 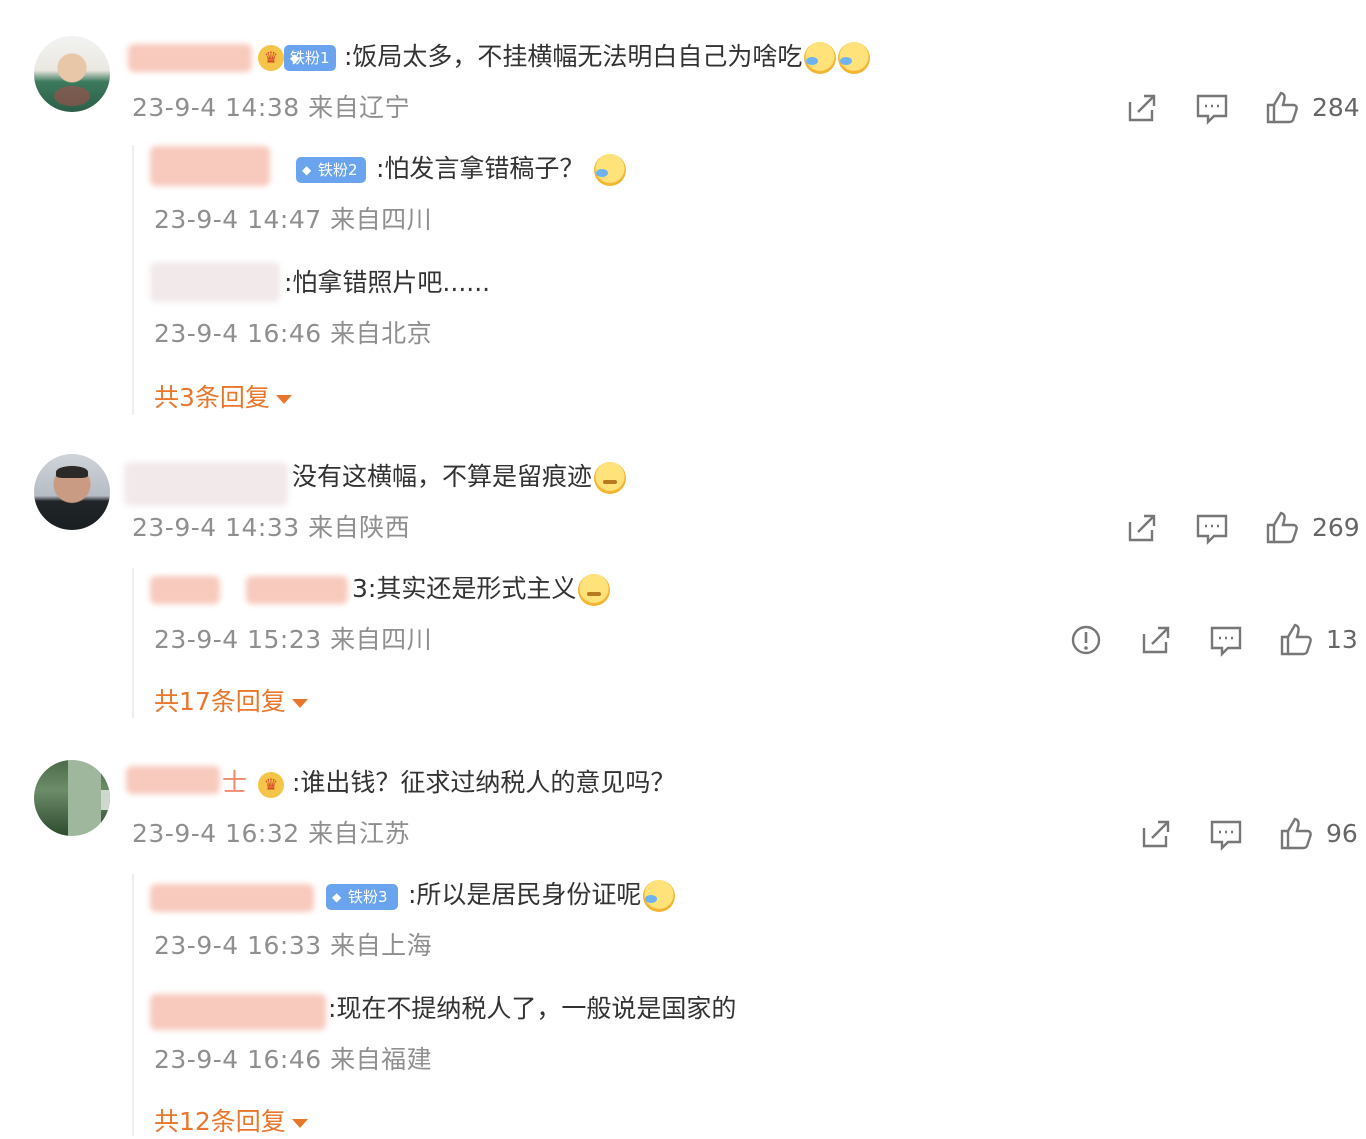 What do you see at coordinates (271, 527) in the screenshot?
I see `comment-meta: 23-9-4 14:33 来自陕西` at bounding box center [271, 527].